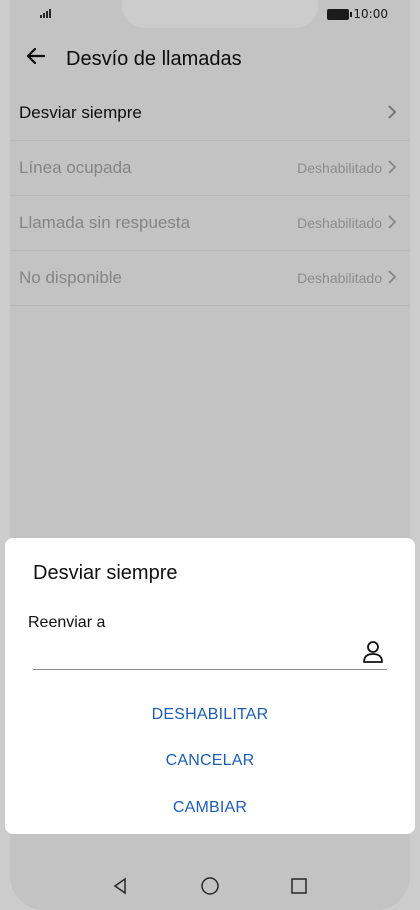 This screenshot has width=420, height=910. What do you see at coordinates (210, 761) in the screenshot?
I see `cancel-button: CANCELAR` at bounding box center [210, 761].